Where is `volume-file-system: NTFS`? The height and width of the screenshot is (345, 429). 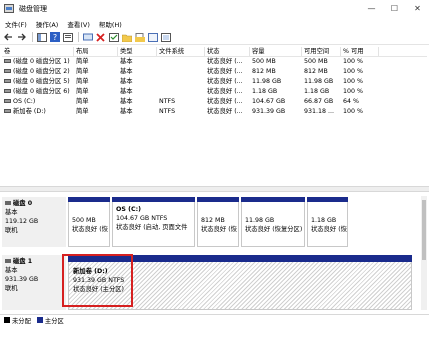 volume-file-system: NTFS is located at coordinates (167, 101).